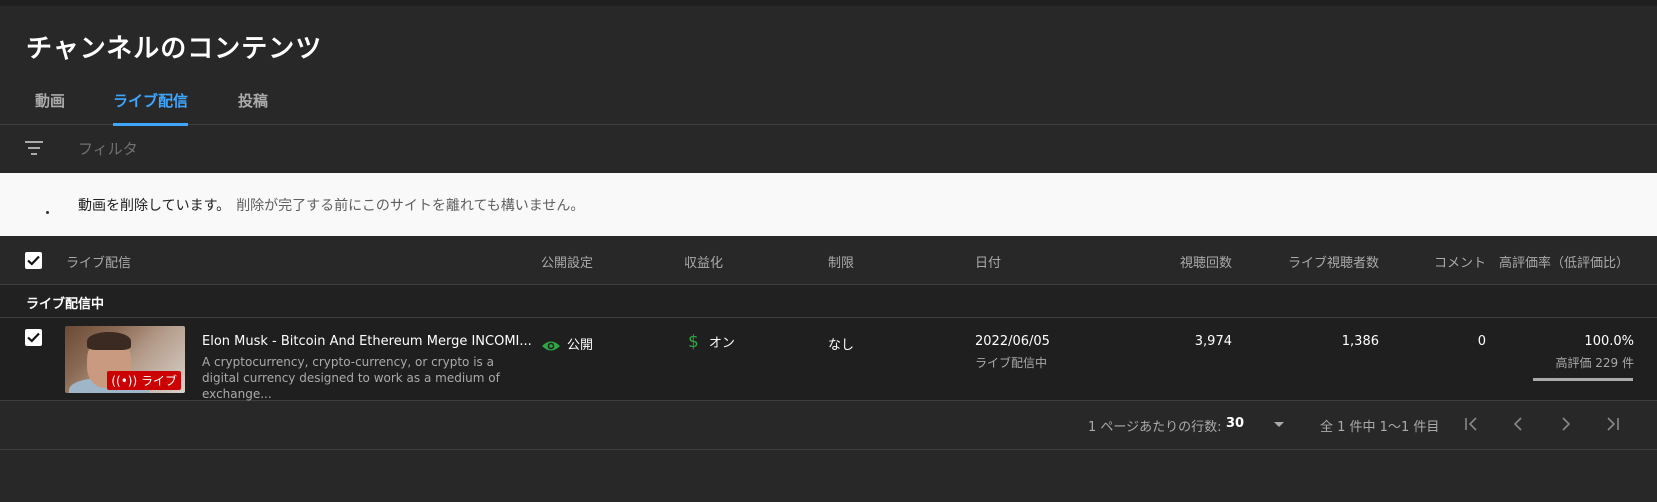  What do you see at coordinates (1460, 261) in the screenshot?
I see `col-comments: コメント` at bounding box center [1460, 261].